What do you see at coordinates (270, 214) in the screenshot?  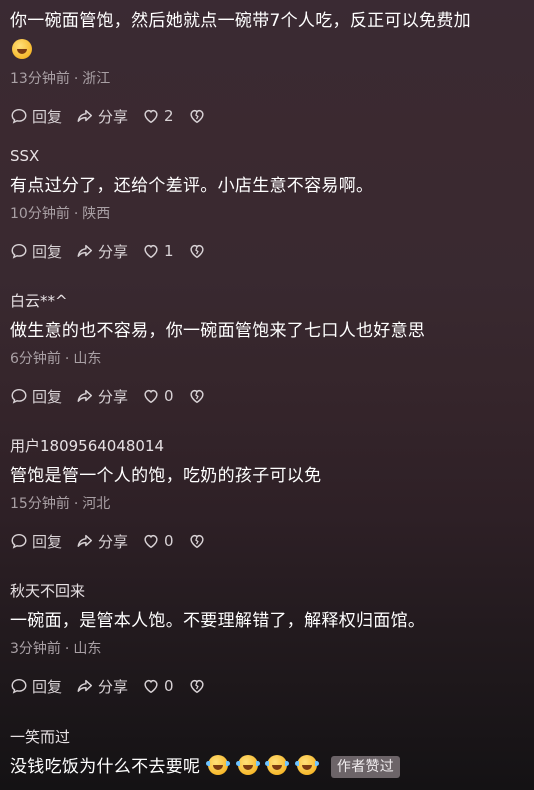 I see `comment-meta: 10分钟前 · 陕西` at bounding box center [270, 214].